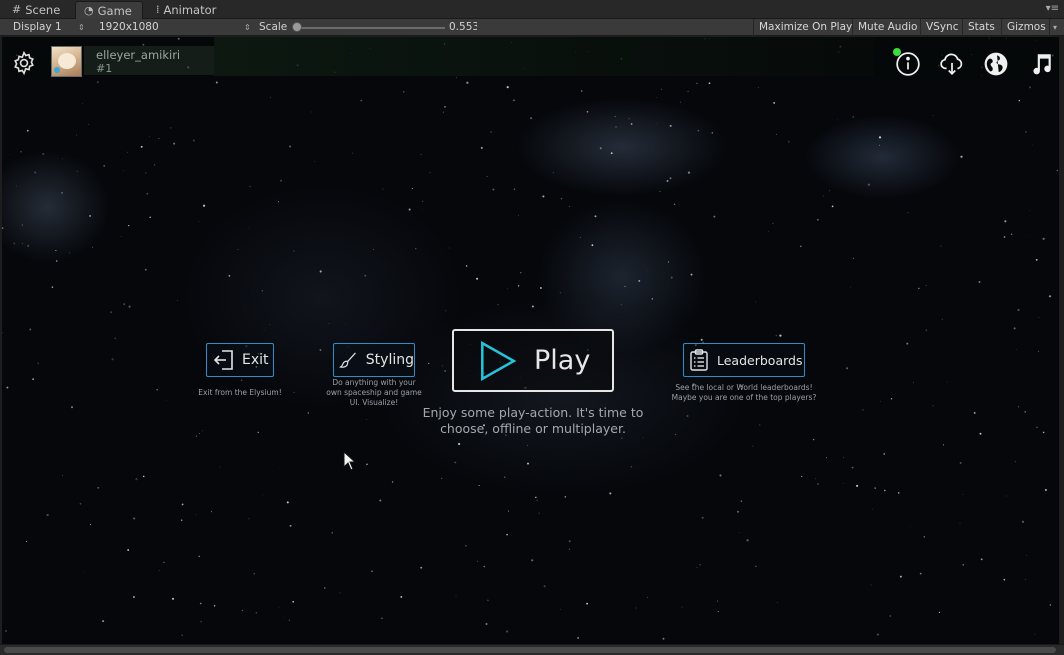 Image resolution: width=1064 pixels, height=655 pixels. I want to click on mouse-cursor-icon, so click(350, 461).